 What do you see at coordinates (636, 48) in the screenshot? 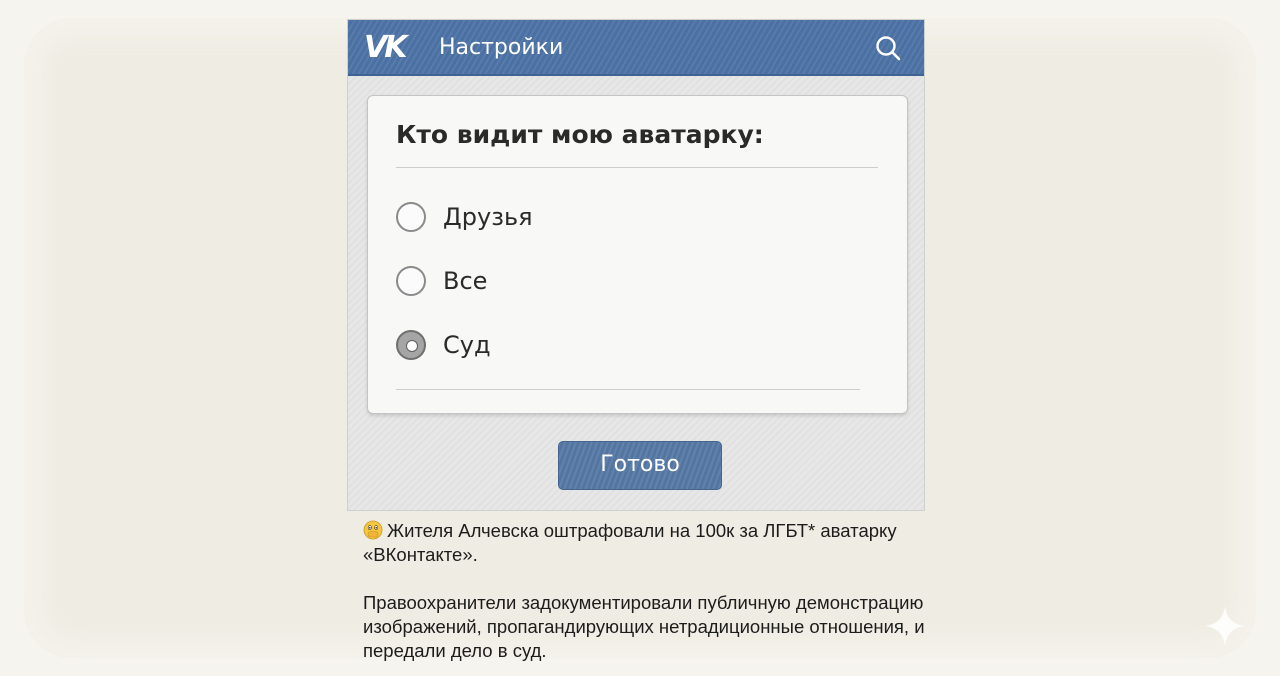
I see `app-header: VK Настройки` at bounding box center [636, 48].